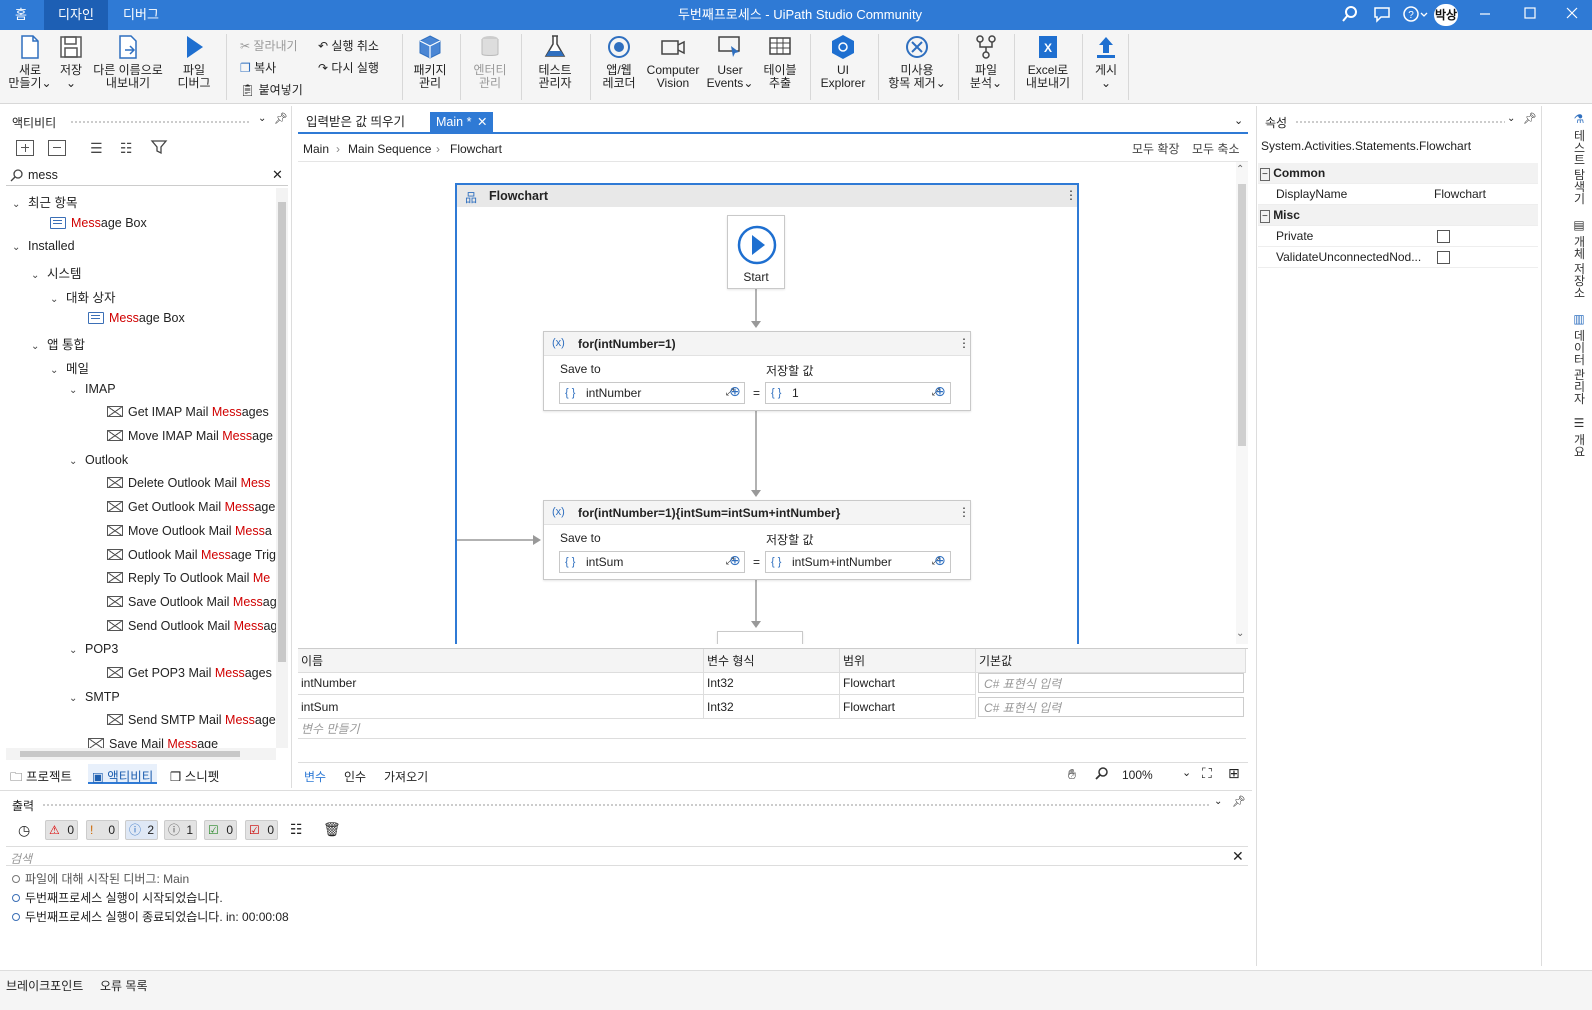 Image resolution: width=1592 pixels, height=1010 pixels. What do you see at coordinates (61, 830) in the screenshot?
I see `errors-filter: ⚠ 0` at bounding box center [61, 830].